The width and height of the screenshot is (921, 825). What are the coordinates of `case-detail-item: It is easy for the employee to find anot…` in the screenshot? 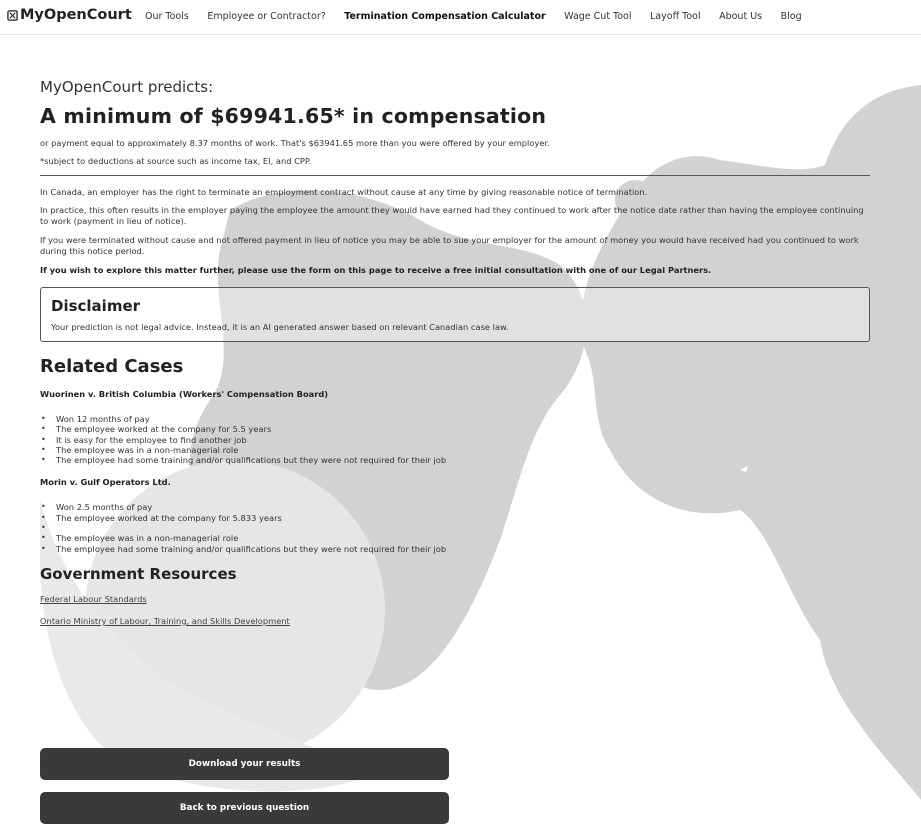 It's located at (455, 440).